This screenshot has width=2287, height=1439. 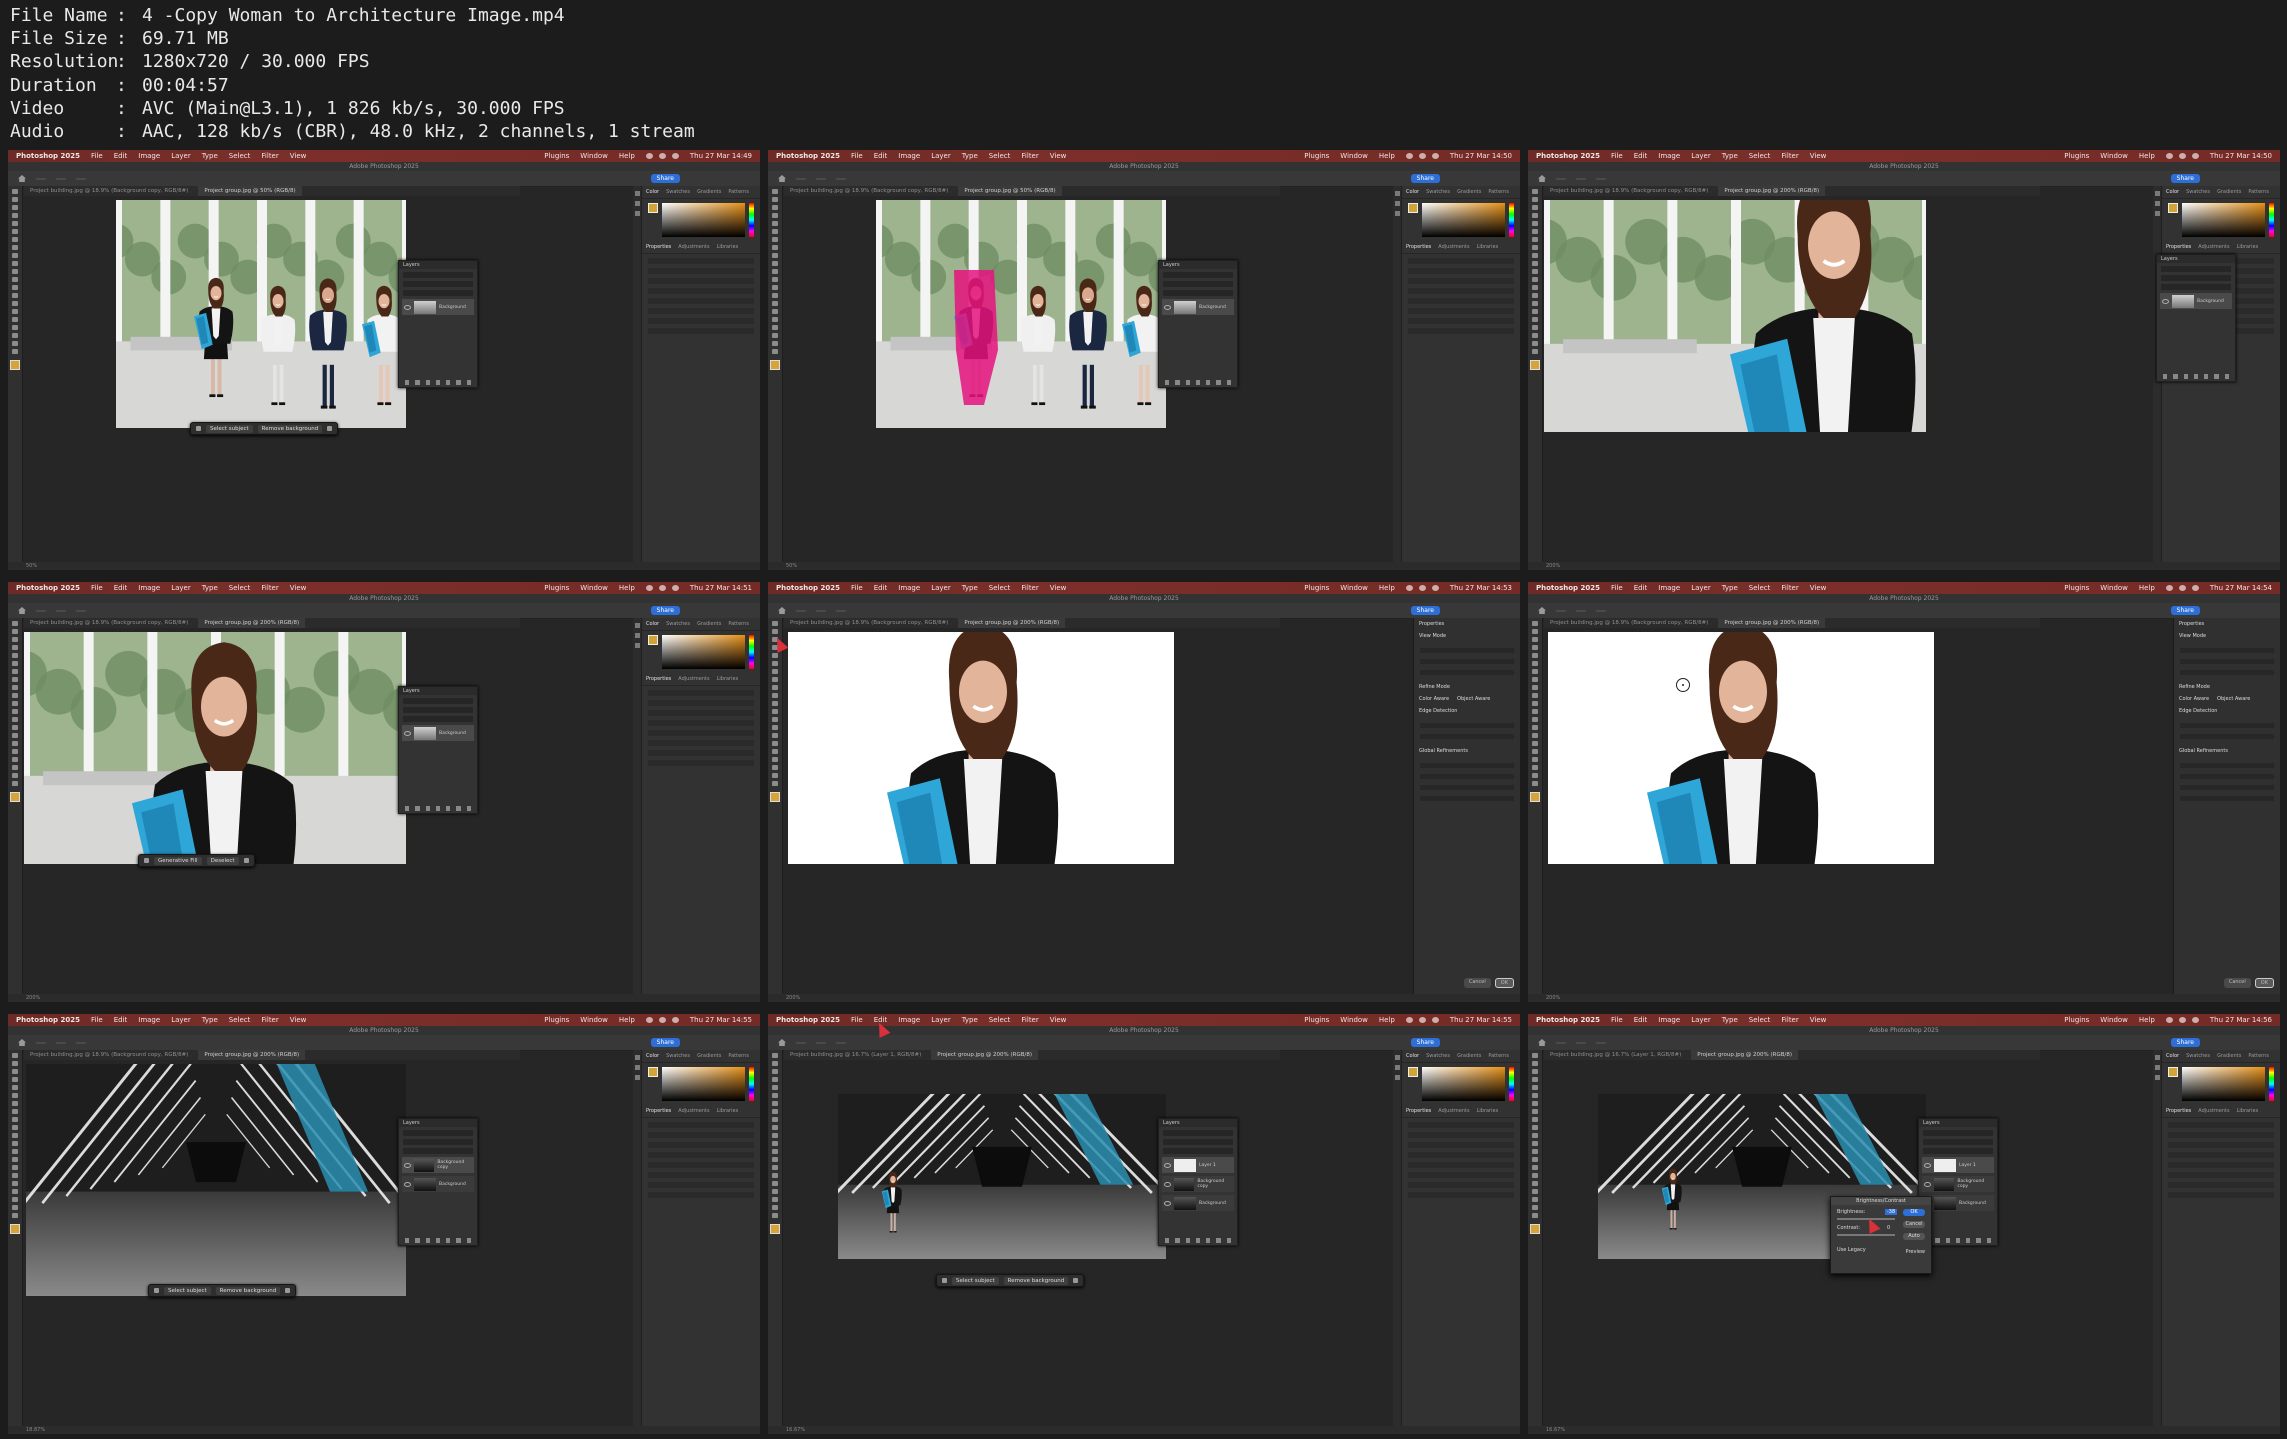 I want to click on folder-icon, so click(x=1968, y=1240).